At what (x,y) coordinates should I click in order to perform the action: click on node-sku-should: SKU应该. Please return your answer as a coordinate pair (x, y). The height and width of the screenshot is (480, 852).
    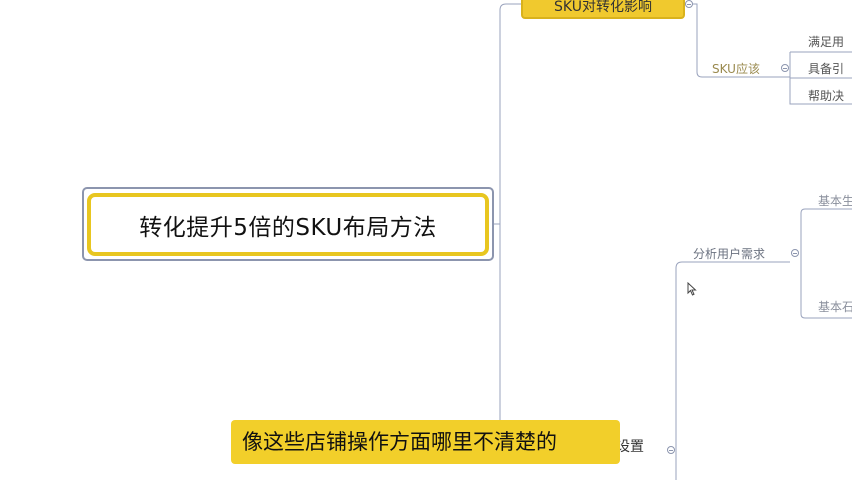
    Looking at the image, I should click on (736, 68).